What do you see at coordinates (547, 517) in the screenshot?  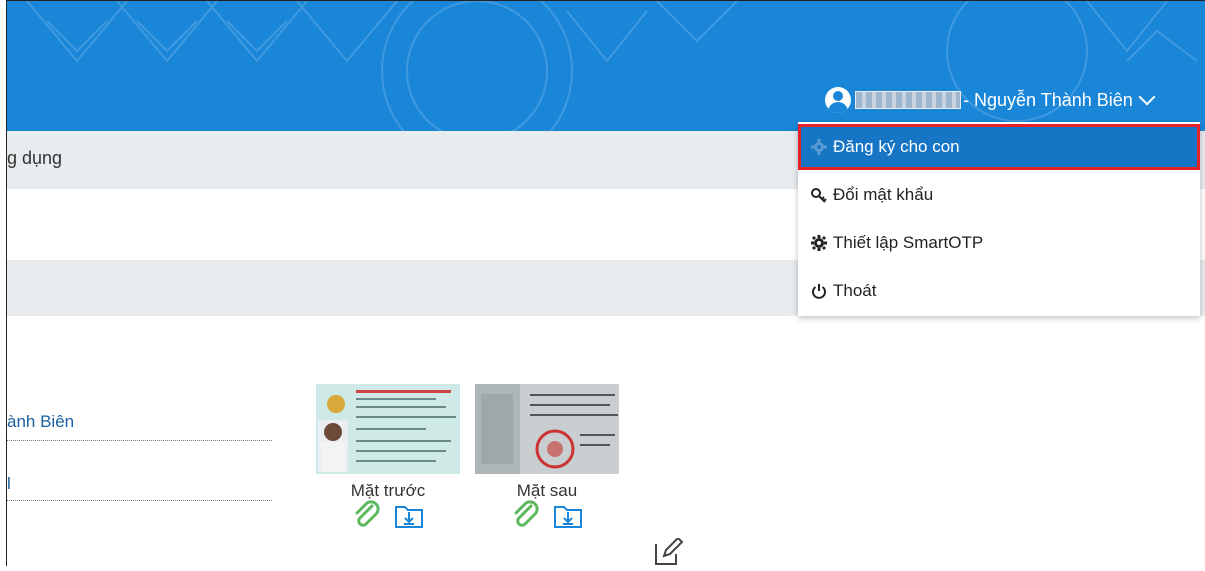 I see `back-actions` at bounding box center [547, 517].